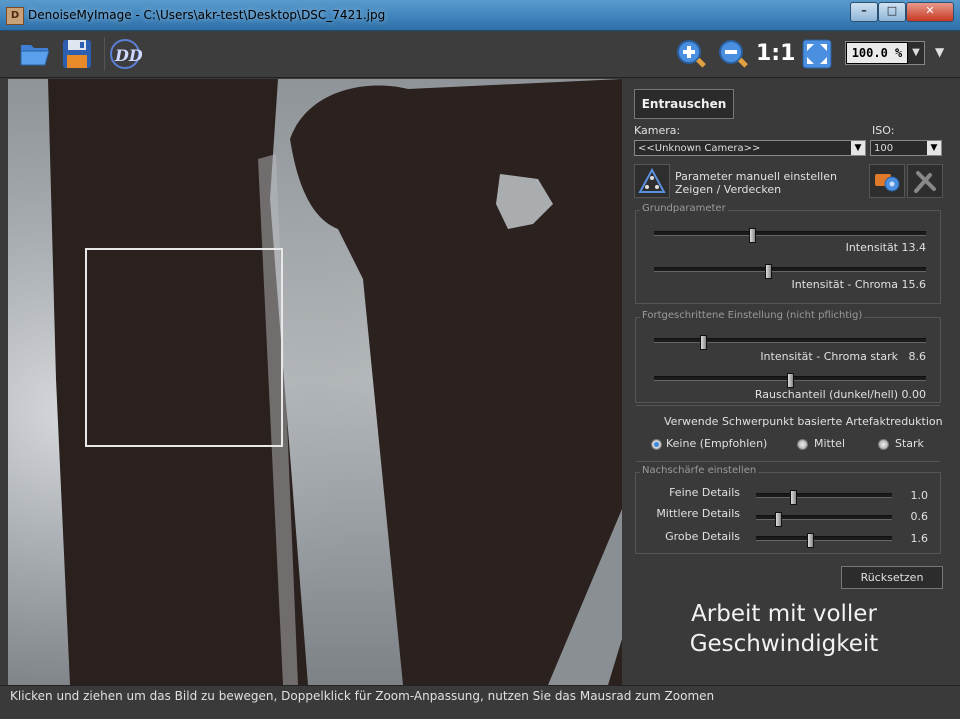  Describe the element at coordinates (917, 356) in the screenshot. I see `chroma-strong-value: 8.6` at that location.